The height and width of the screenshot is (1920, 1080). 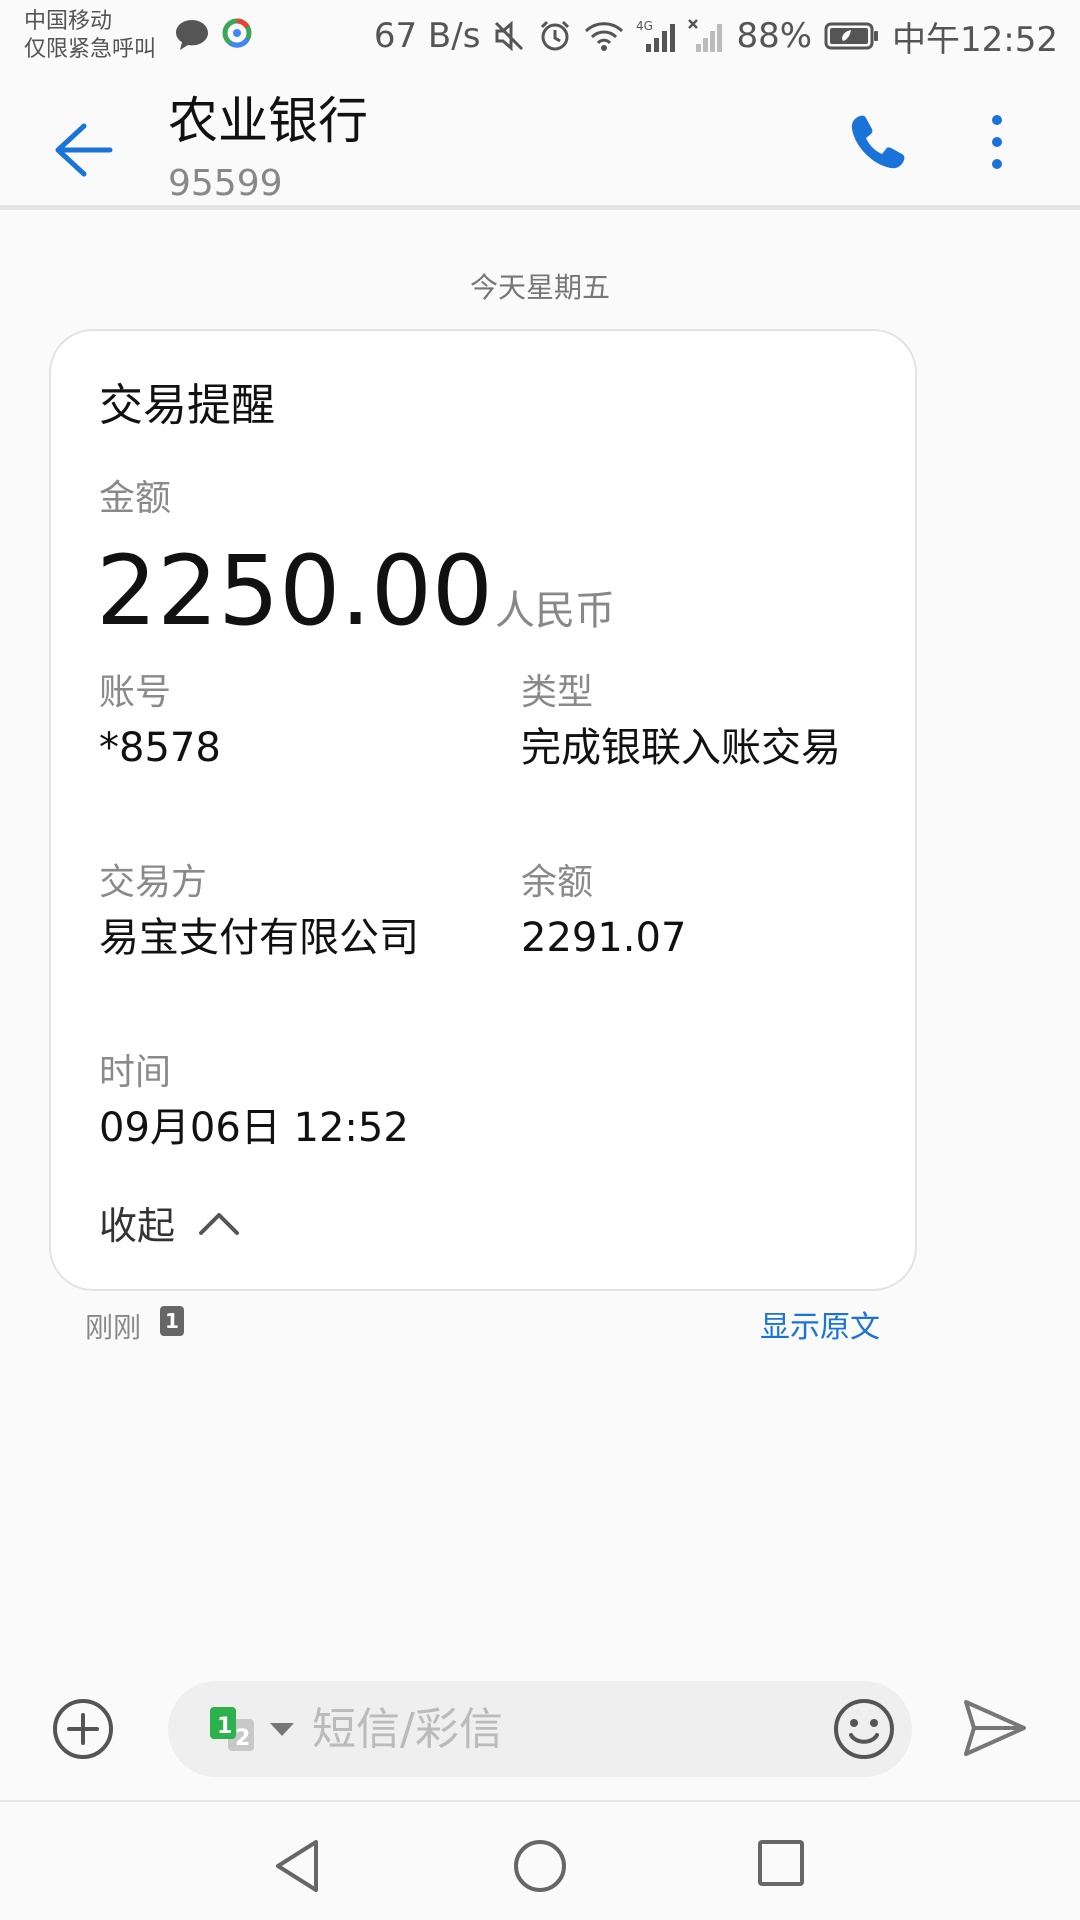 I want to click on nav-recents-button, so click(x=781, y=1863).